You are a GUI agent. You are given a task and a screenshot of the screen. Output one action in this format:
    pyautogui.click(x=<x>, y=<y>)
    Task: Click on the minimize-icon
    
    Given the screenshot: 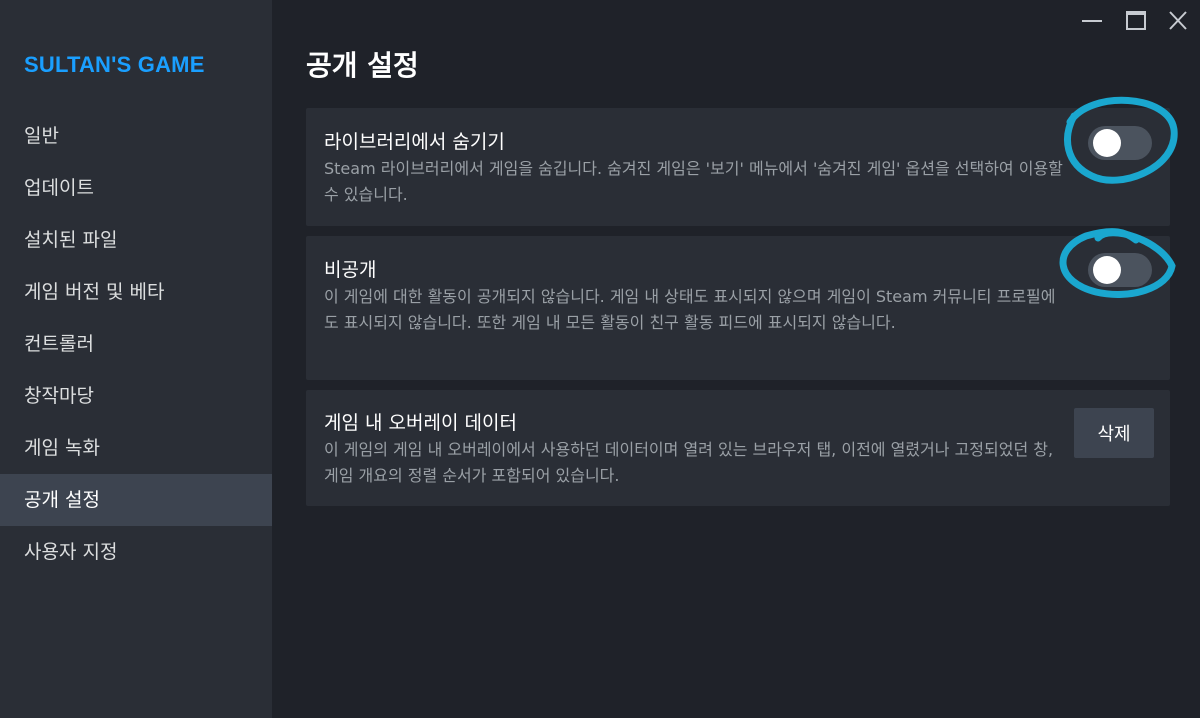 What is the action you would take?
    pyautogui.click(x=1092, y=21)
    